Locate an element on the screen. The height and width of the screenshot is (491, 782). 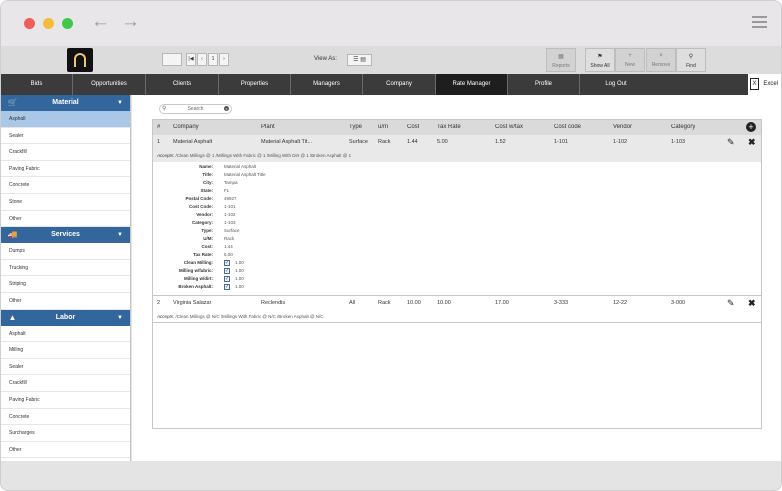
find-label: Find is located at coordinates (691, 66).